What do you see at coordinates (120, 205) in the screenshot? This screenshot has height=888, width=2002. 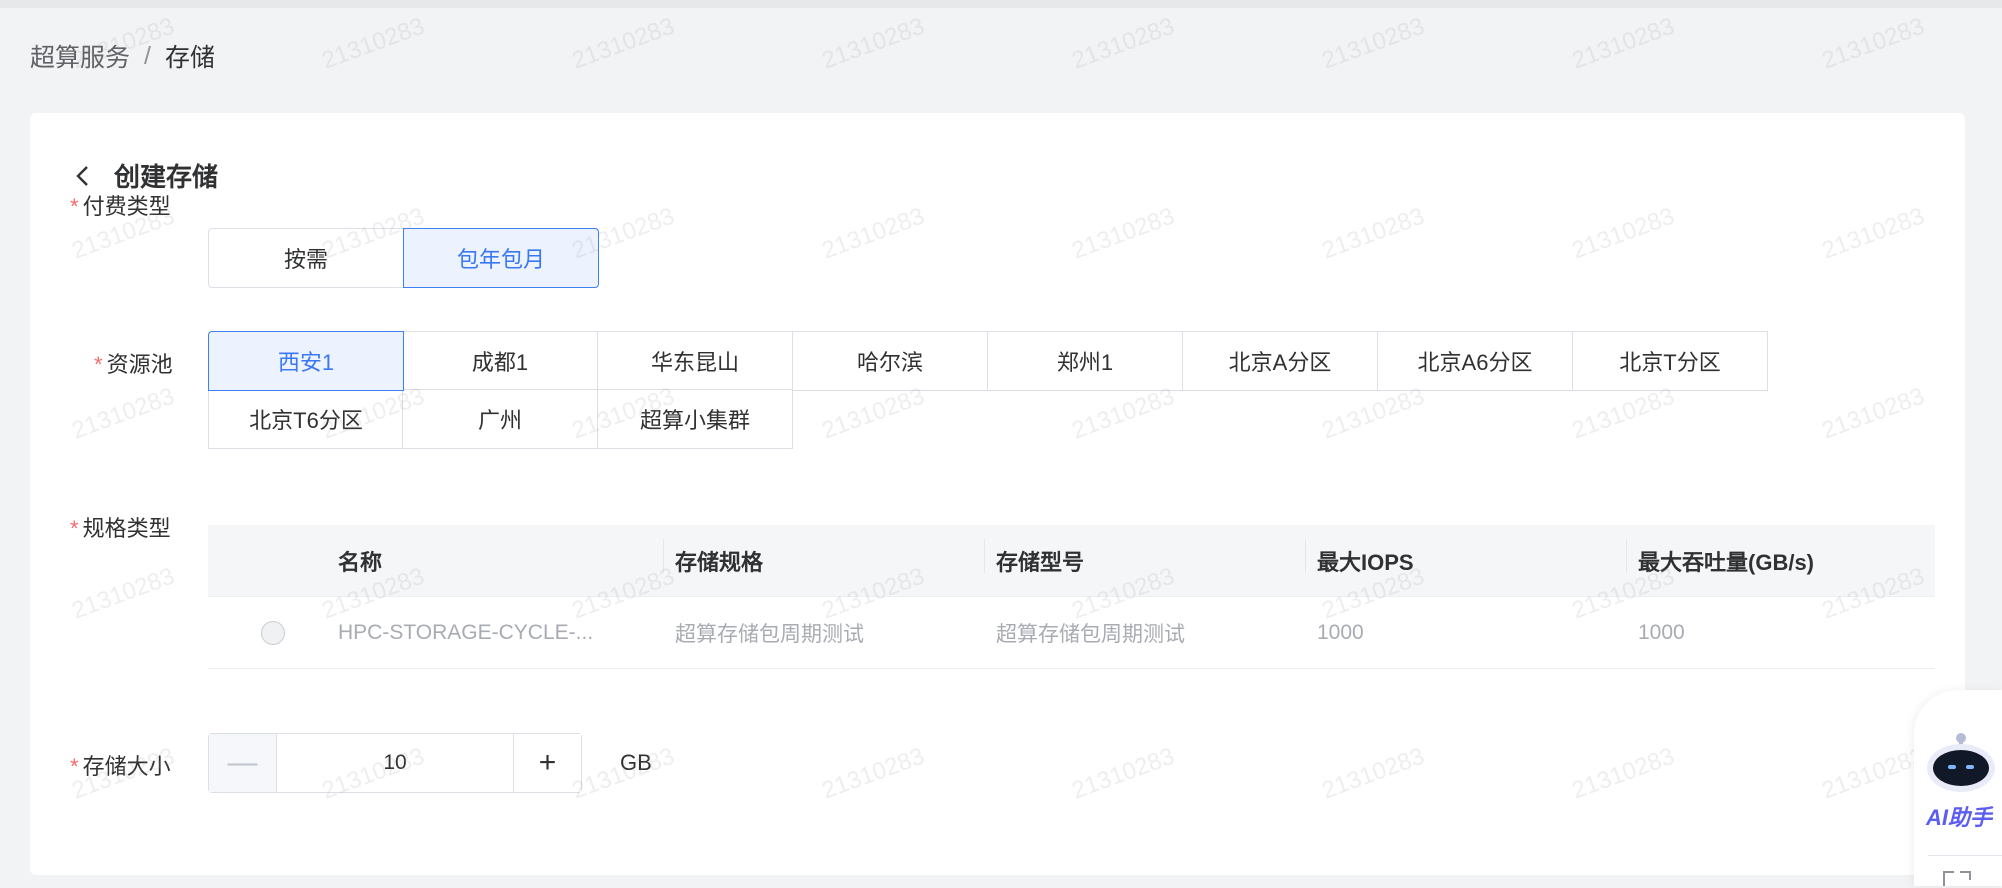 I see `billing-type-label: *付费类型` at bounding box center [120, 205].